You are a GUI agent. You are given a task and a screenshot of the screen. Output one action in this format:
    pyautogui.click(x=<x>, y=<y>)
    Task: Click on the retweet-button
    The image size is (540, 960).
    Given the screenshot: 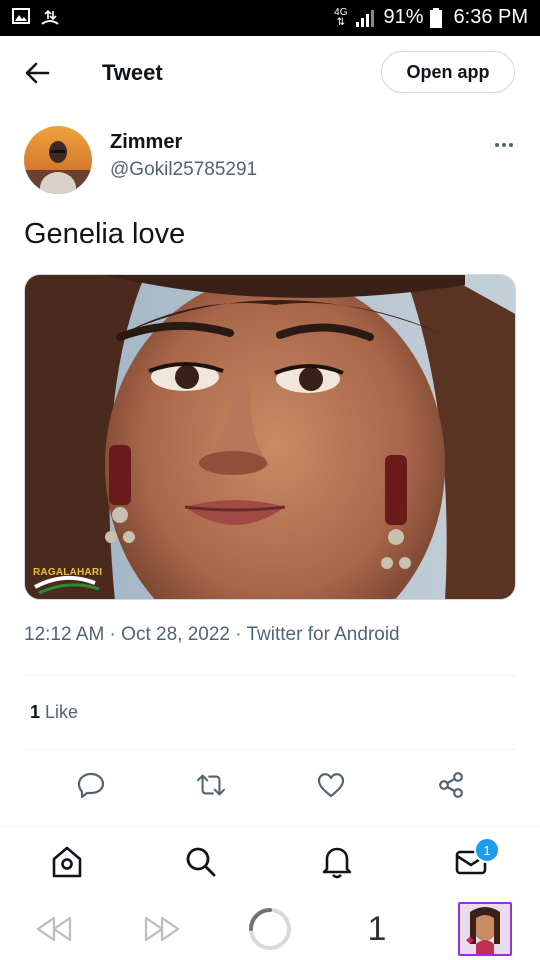 What is the action you would take?
    pyautogui.click(x=211, y=785)
    